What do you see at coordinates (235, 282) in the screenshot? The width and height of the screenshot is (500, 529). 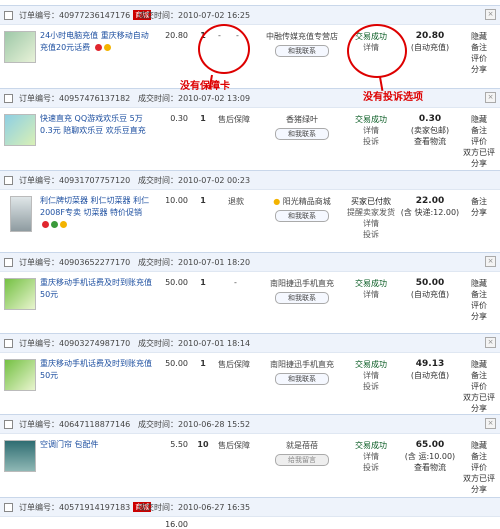 I see `after-sale-service: -` at bounding box center [235, 282].